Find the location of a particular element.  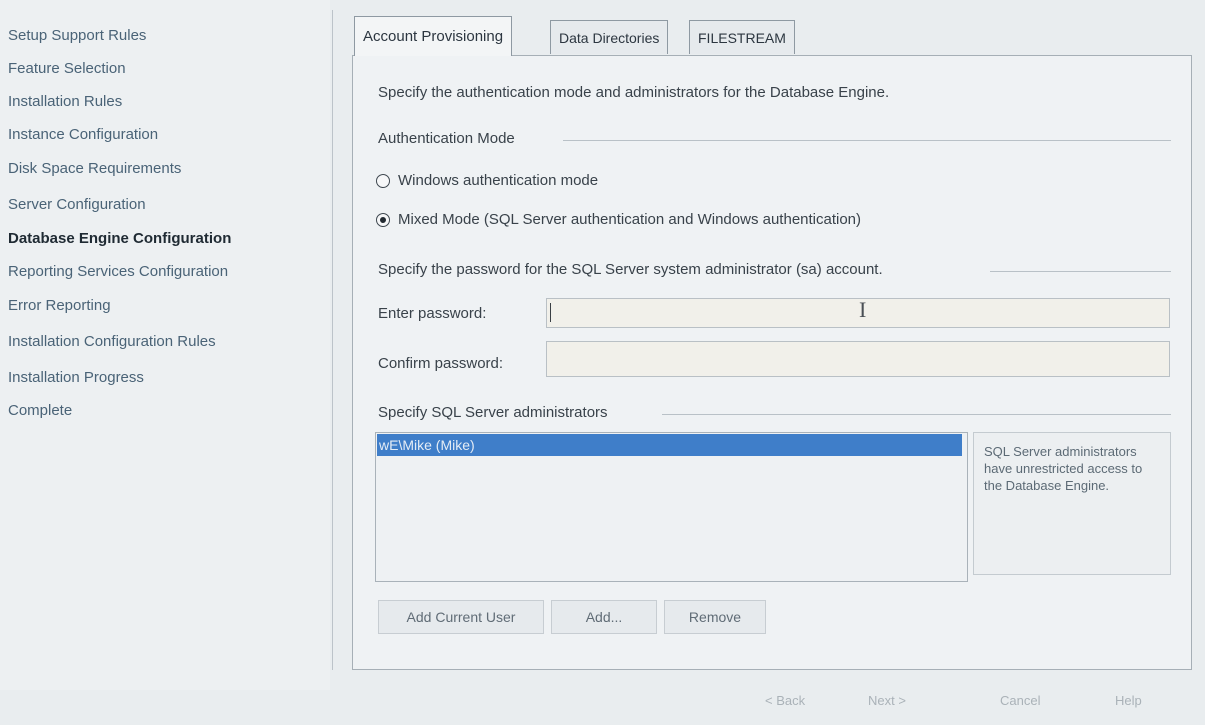

admin-list-item: wE\Mike (Mike) is located at coordinates (669, 445).